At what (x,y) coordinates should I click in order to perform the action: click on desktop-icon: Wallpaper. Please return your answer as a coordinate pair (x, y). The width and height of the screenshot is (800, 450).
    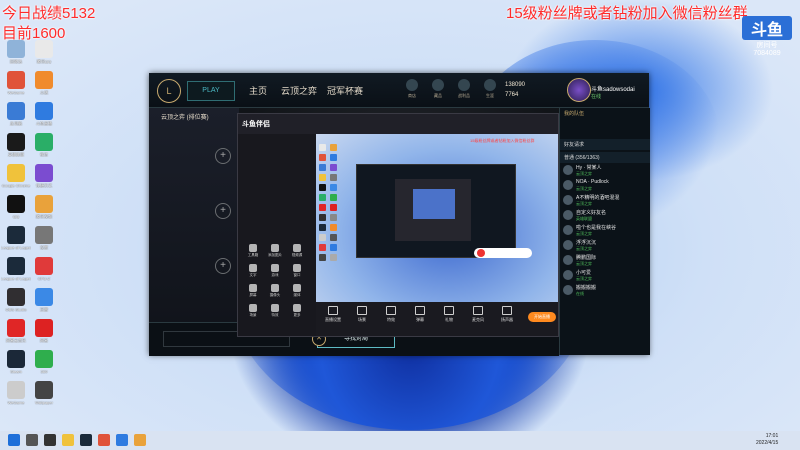
    Looking at the image, I should click on (44, 393).